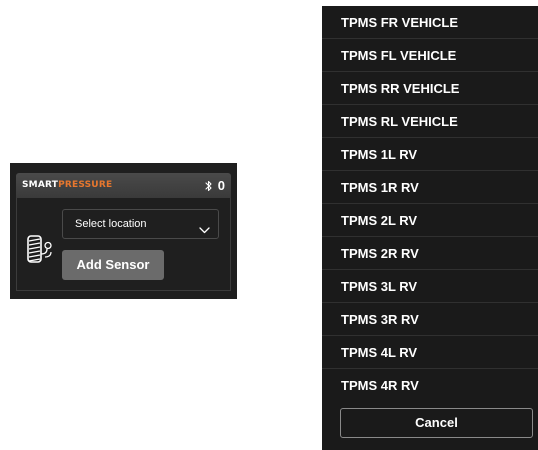  I want to click on location-option: TPMS 1R RV, so click(430, 187).